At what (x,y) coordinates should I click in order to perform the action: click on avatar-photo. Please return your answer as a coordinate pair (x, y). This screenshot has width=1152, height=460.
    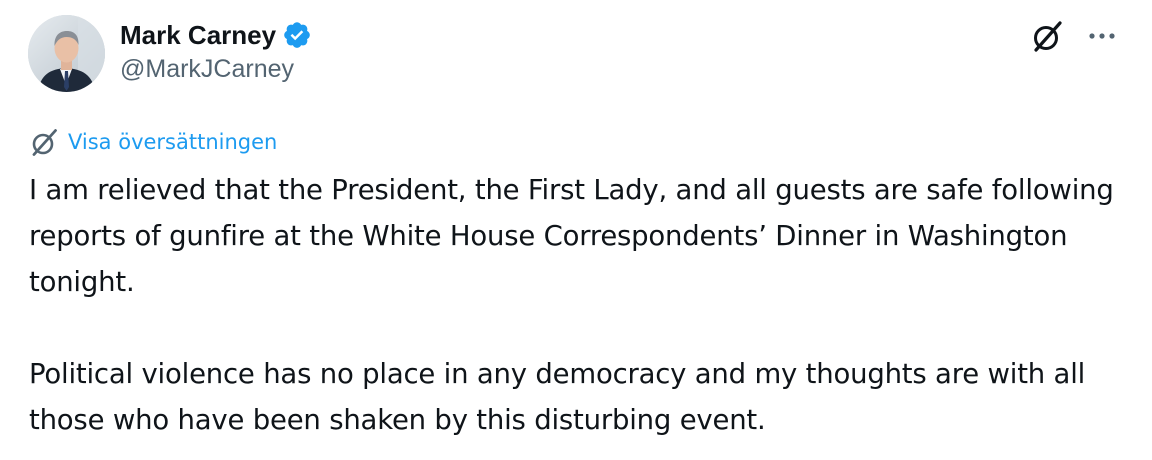
    Looking at the image, I should click on (66, 53).